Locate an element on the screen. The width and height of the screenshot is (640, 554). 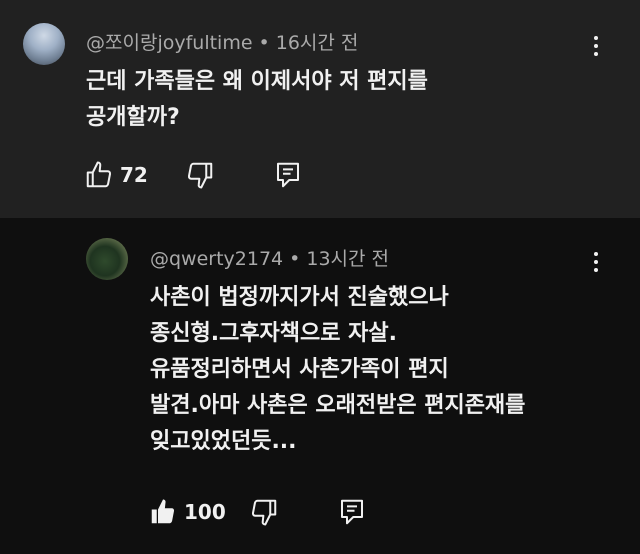
like-count: 72 is located at coordinates (134, 175).